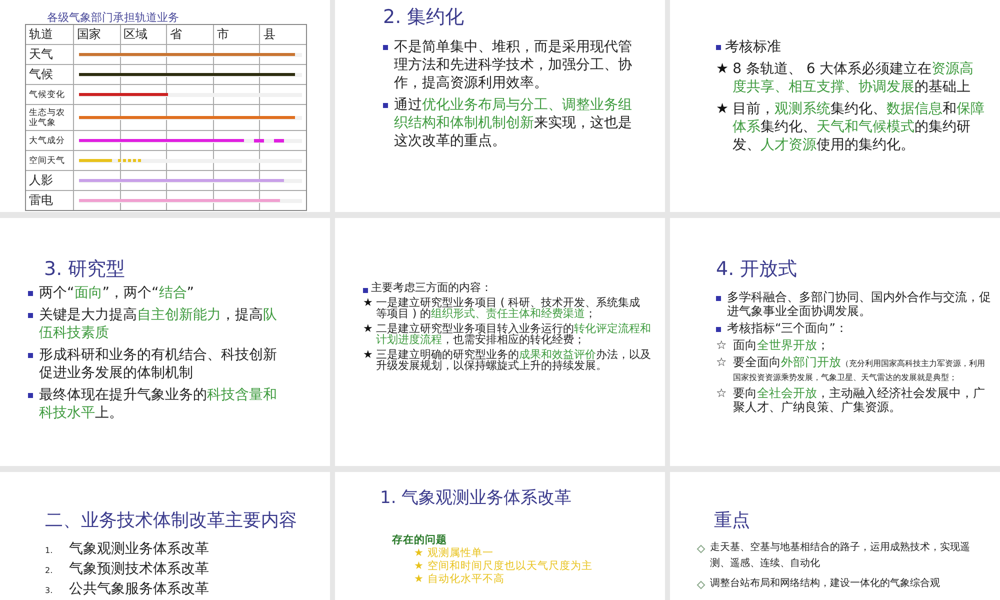  What do you see at coordinates (139, 549) in the screenshot?
I see `list-text: 气象观测业务体系改革` at bounding box center [139, 549].